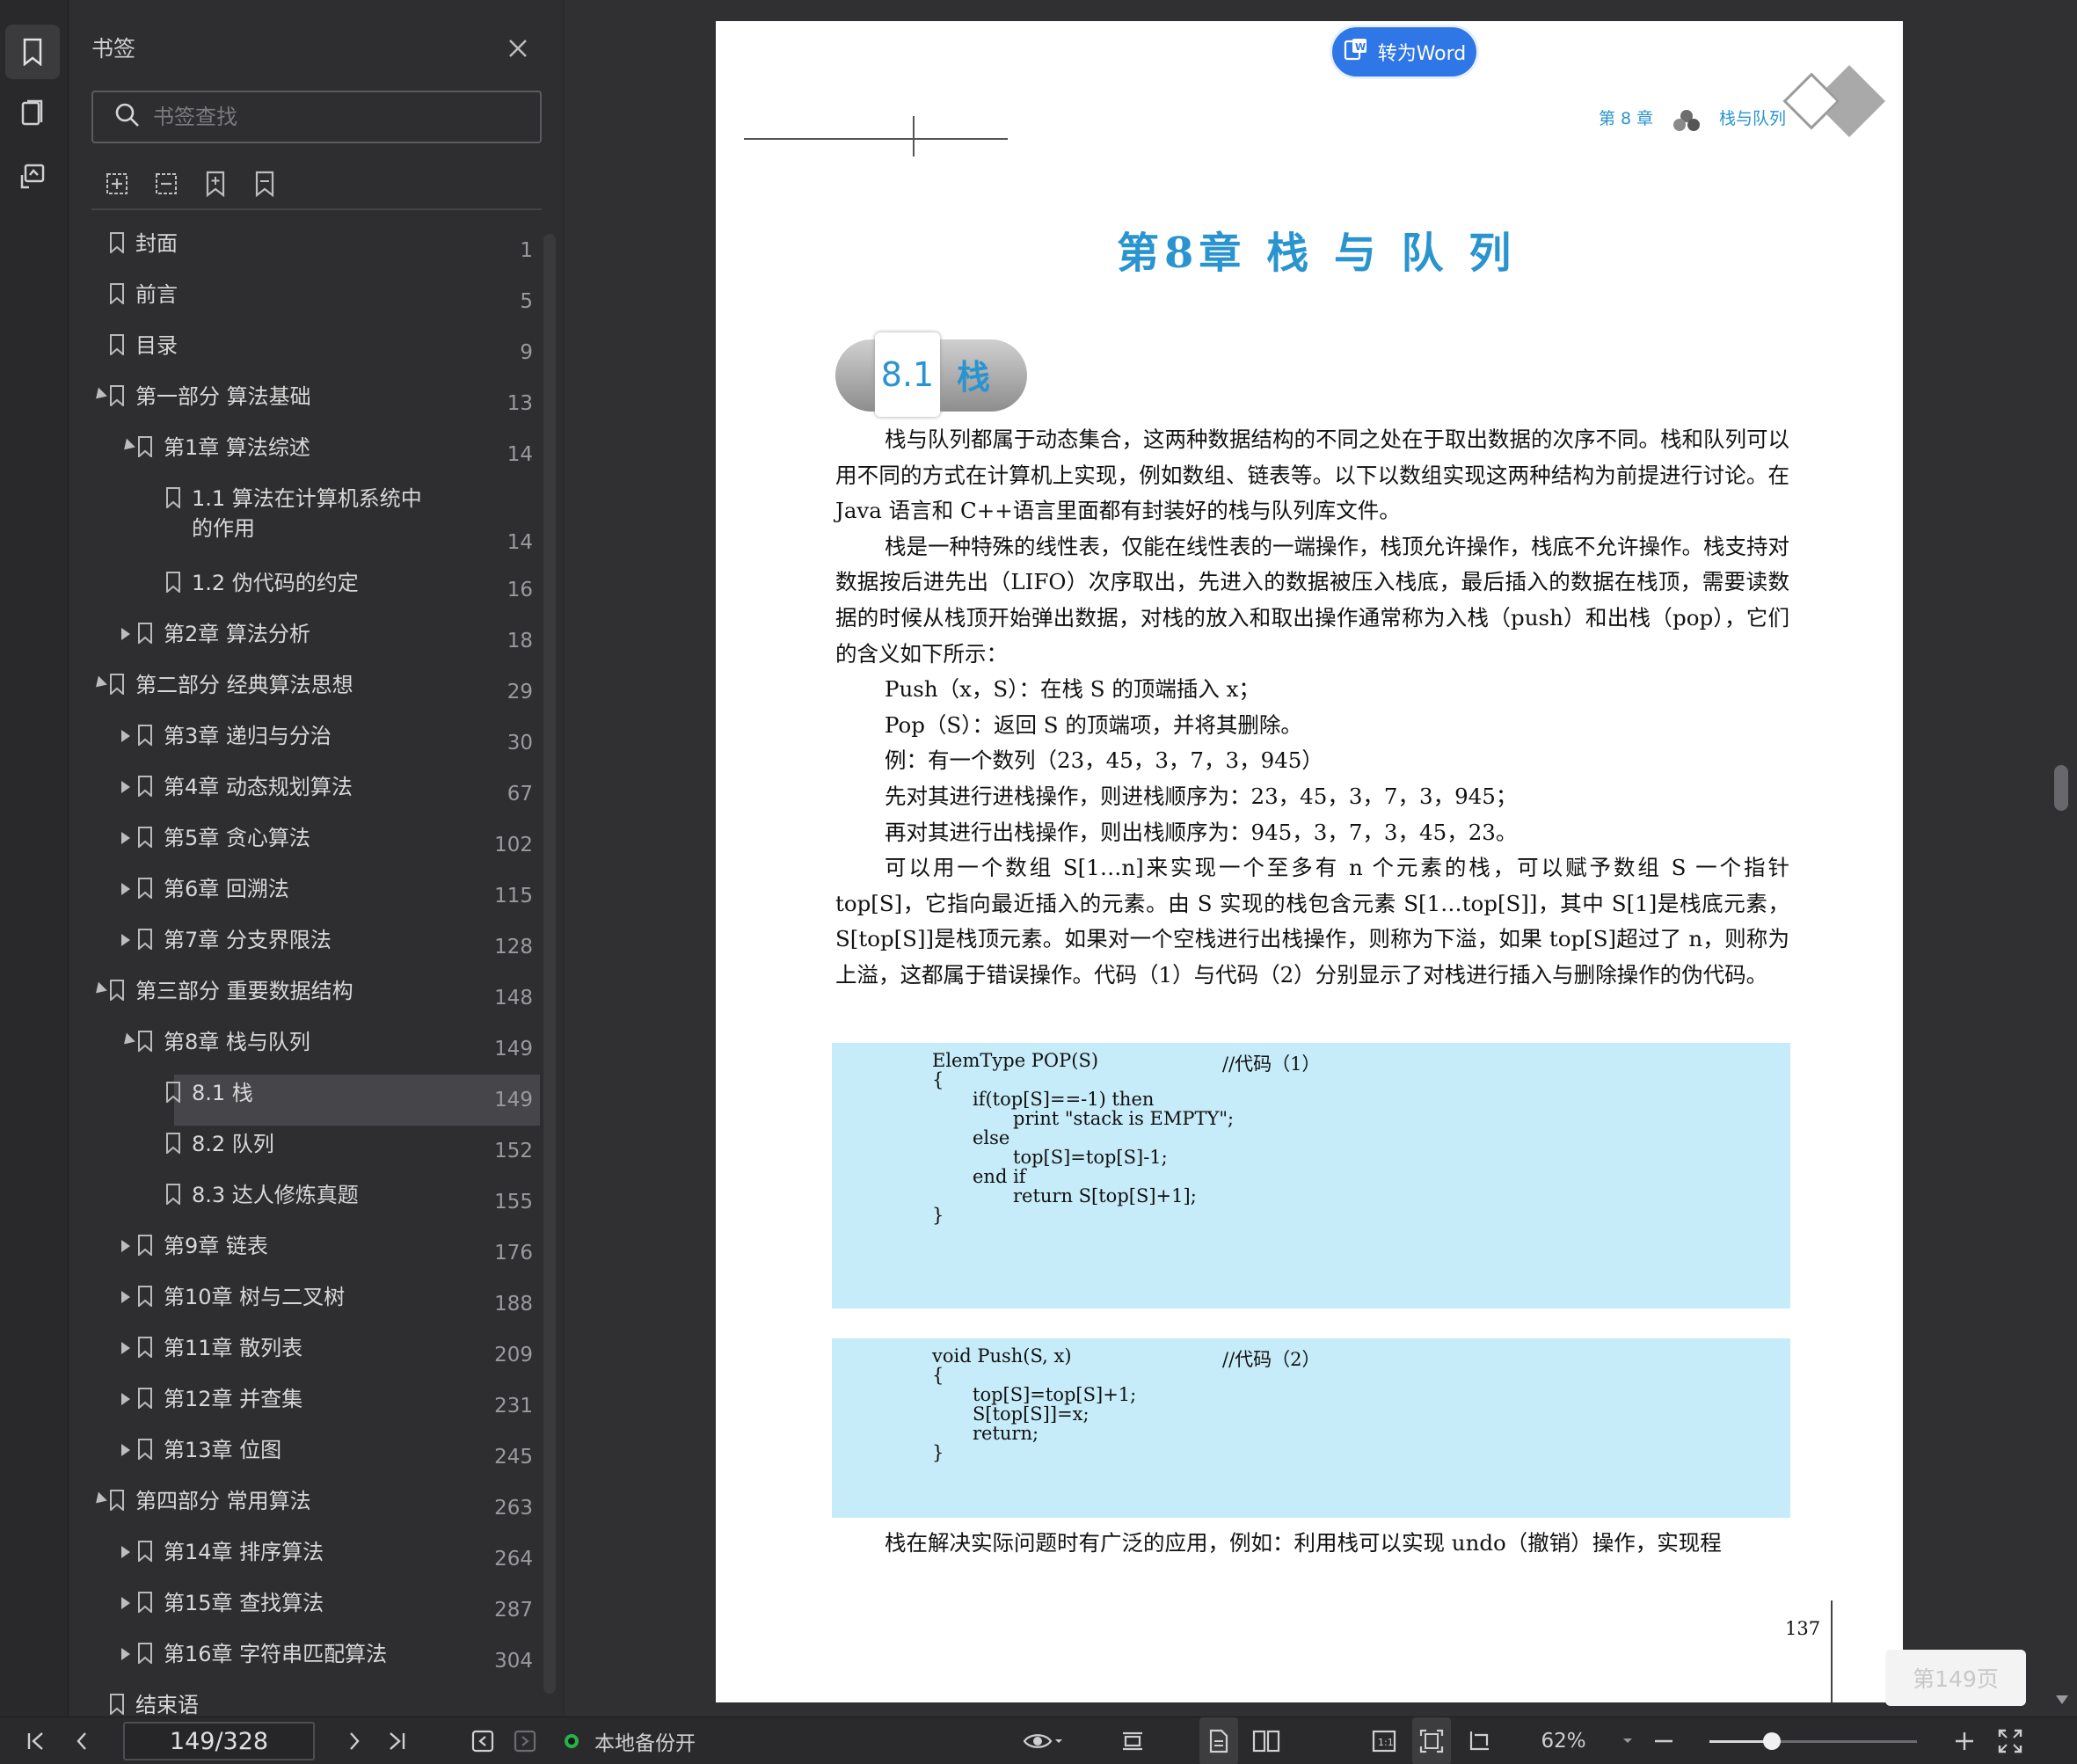 The width and height of the screenshot is (2077, 1764). I want to click on bookmark-outline-icon, so click(264, 183).